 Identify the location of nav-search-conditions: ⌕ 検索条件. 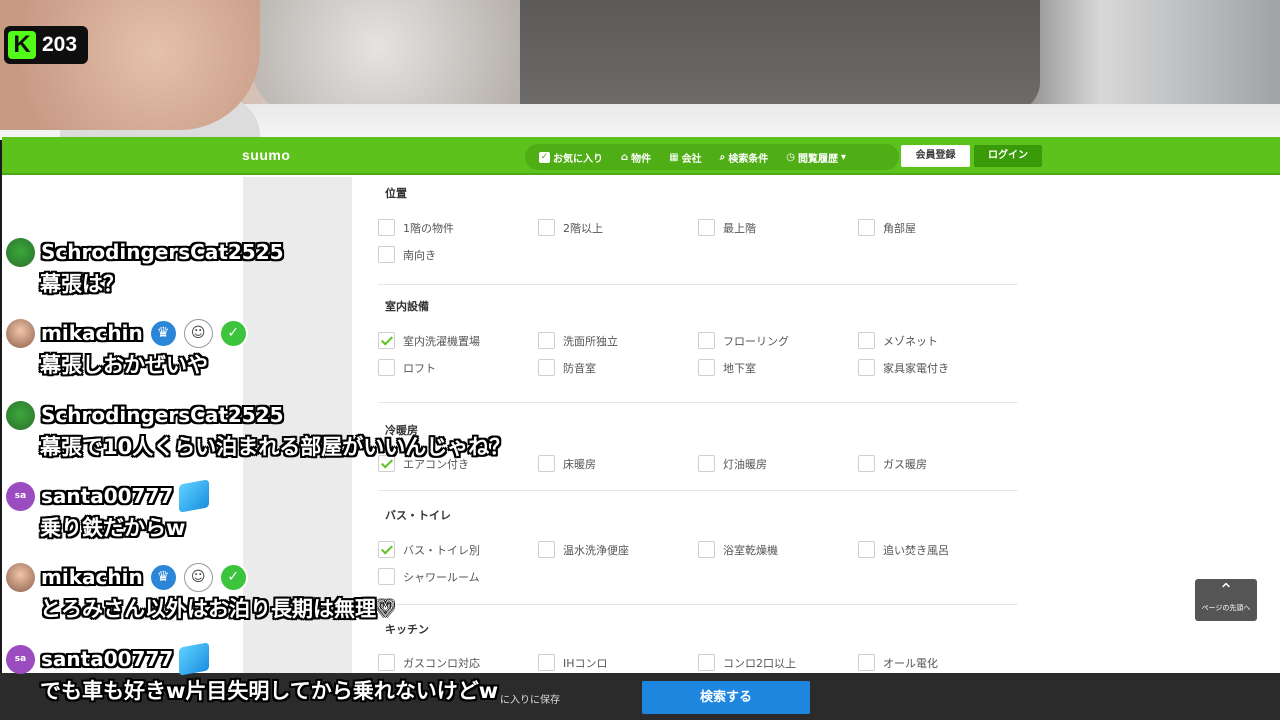
(744, 157).